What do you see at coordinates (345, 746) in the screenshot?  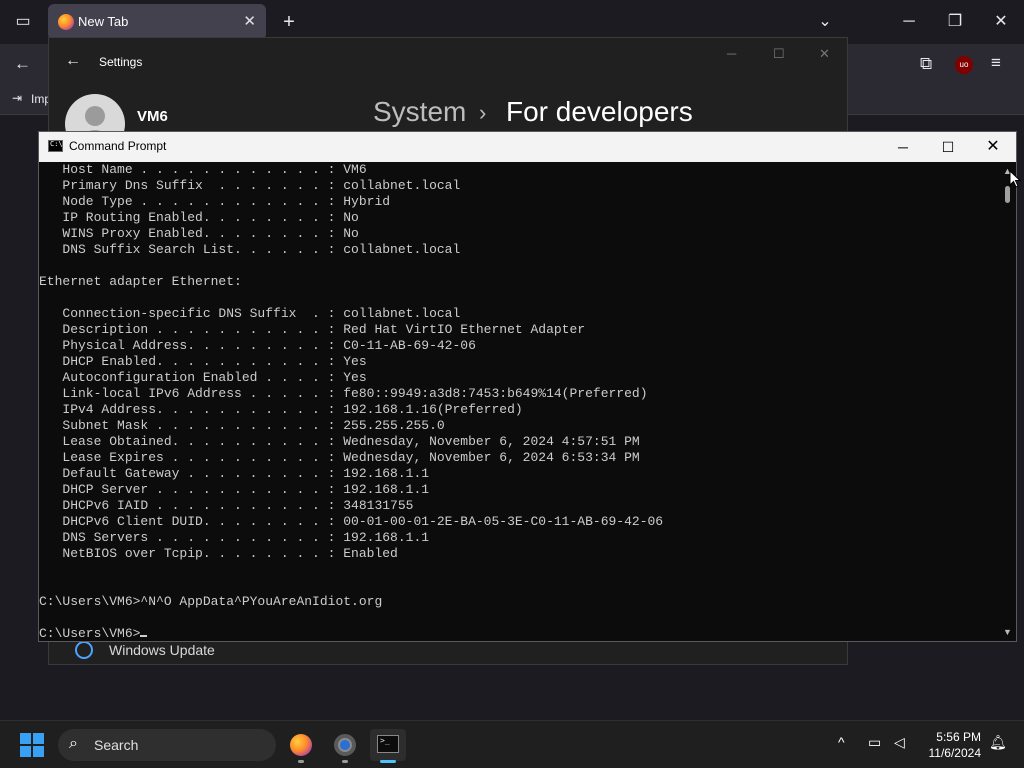 I see `taskbar-settings` at bounding box center [345, 746].